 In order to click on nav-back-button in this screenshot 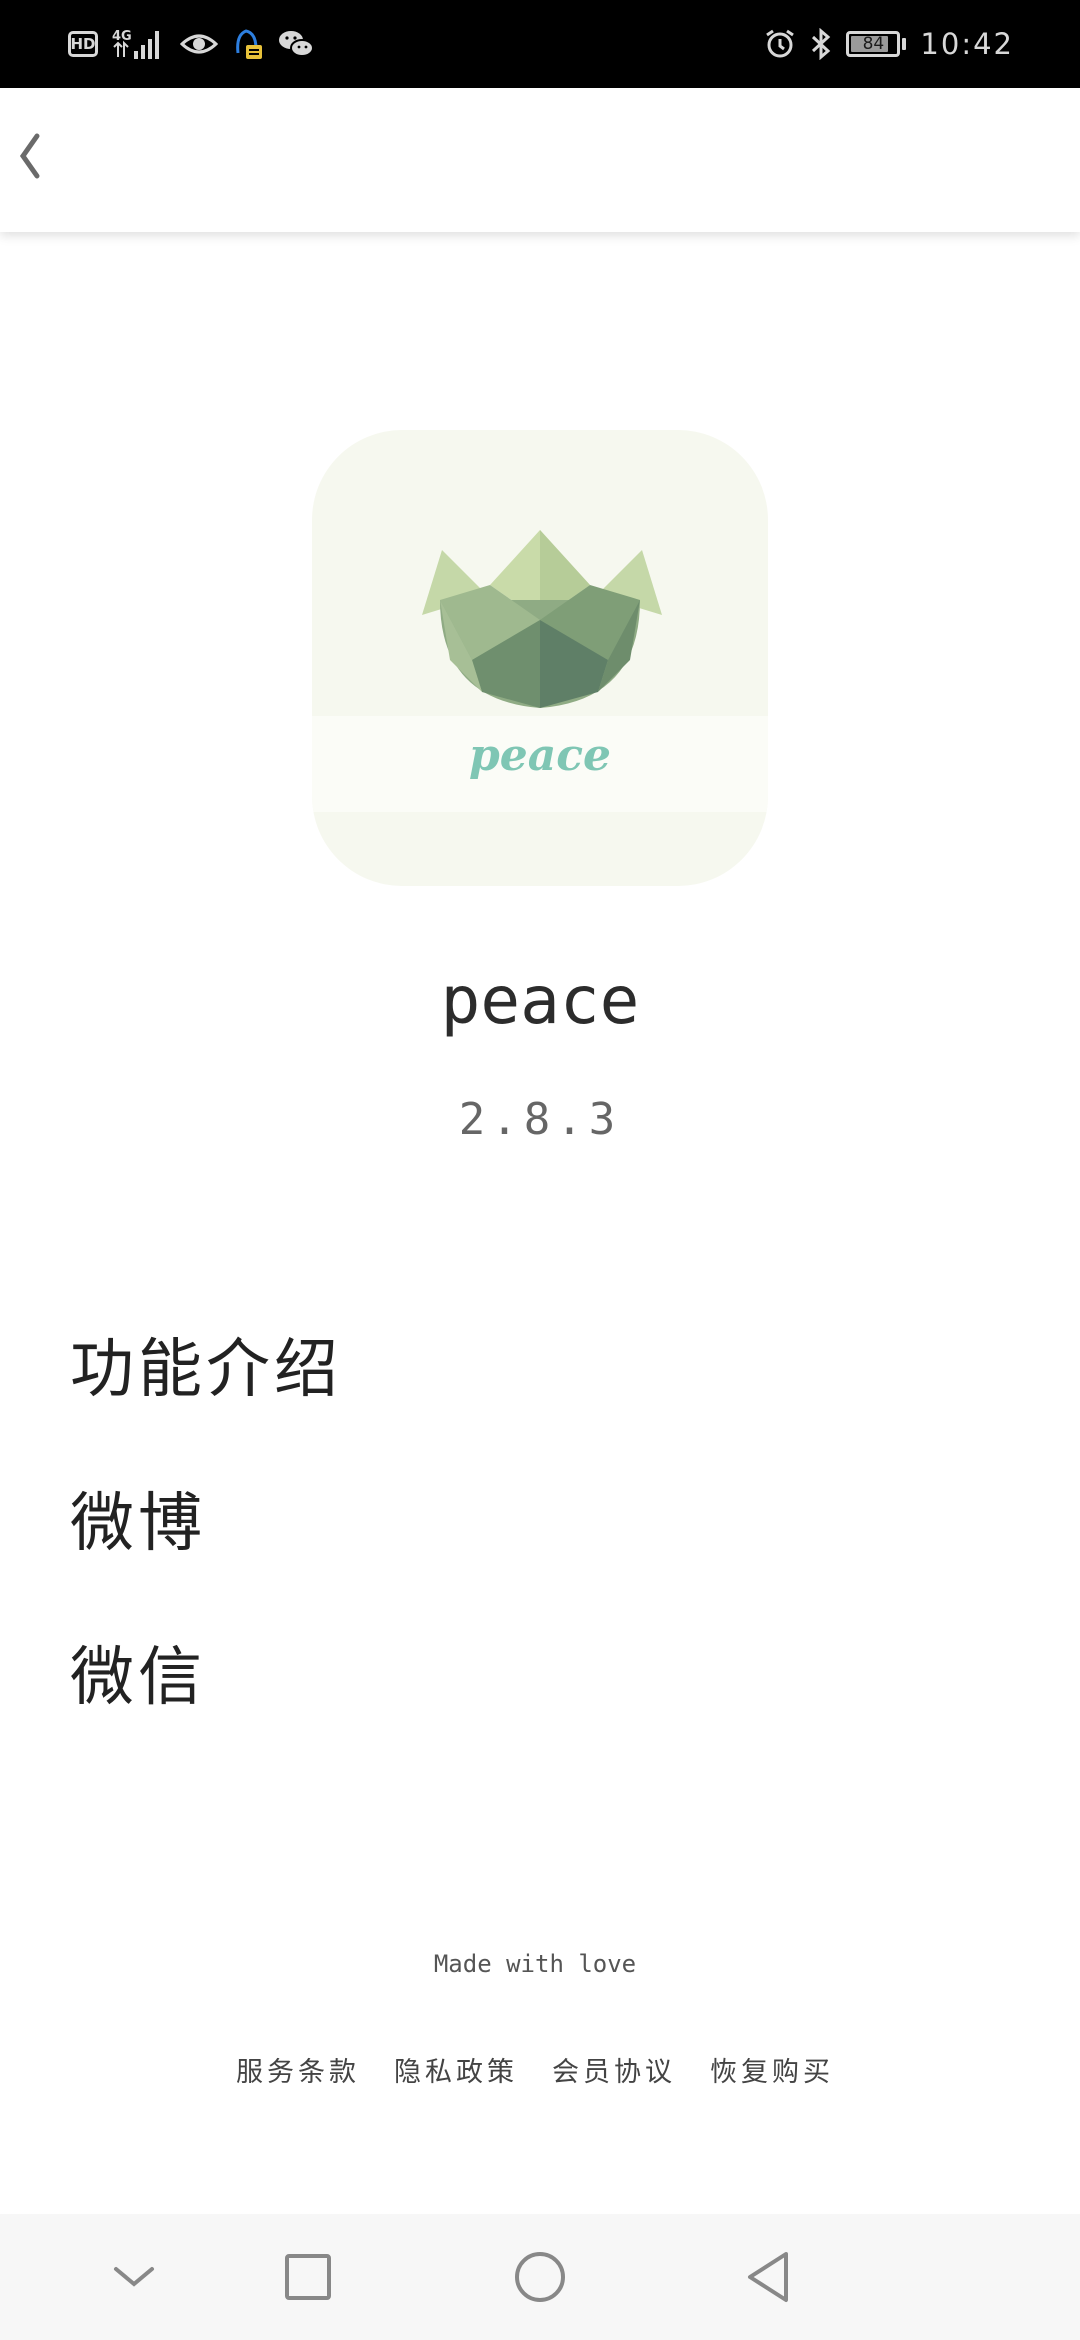, I will do `click(768, 2277)`.